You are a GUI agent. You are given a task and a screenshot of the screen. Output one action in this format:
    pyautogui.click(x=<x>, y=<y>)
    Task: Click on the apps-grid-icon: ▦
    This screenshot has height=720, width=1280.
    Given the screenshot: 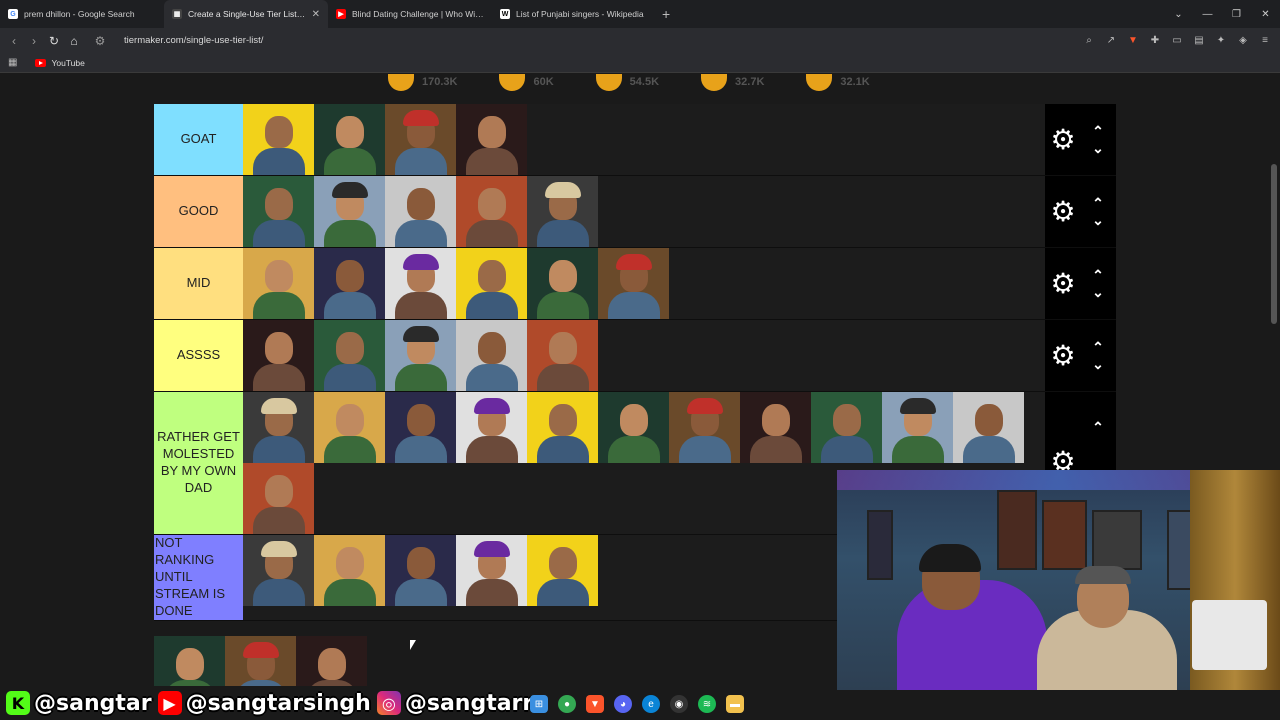 What is the action you would take?
    pyautogui.click(x=12, y=62)
    